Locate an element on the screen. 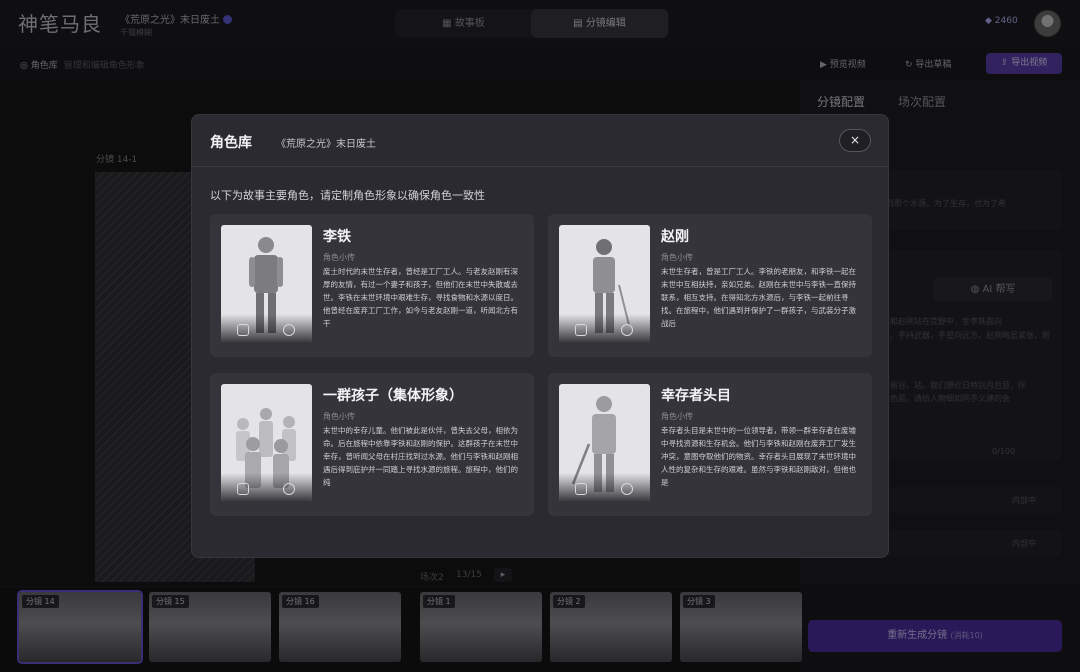 The width and height of the screenshot is (1080, 672). character-name: 幸存者头目 is located at coordinates (696, 396).